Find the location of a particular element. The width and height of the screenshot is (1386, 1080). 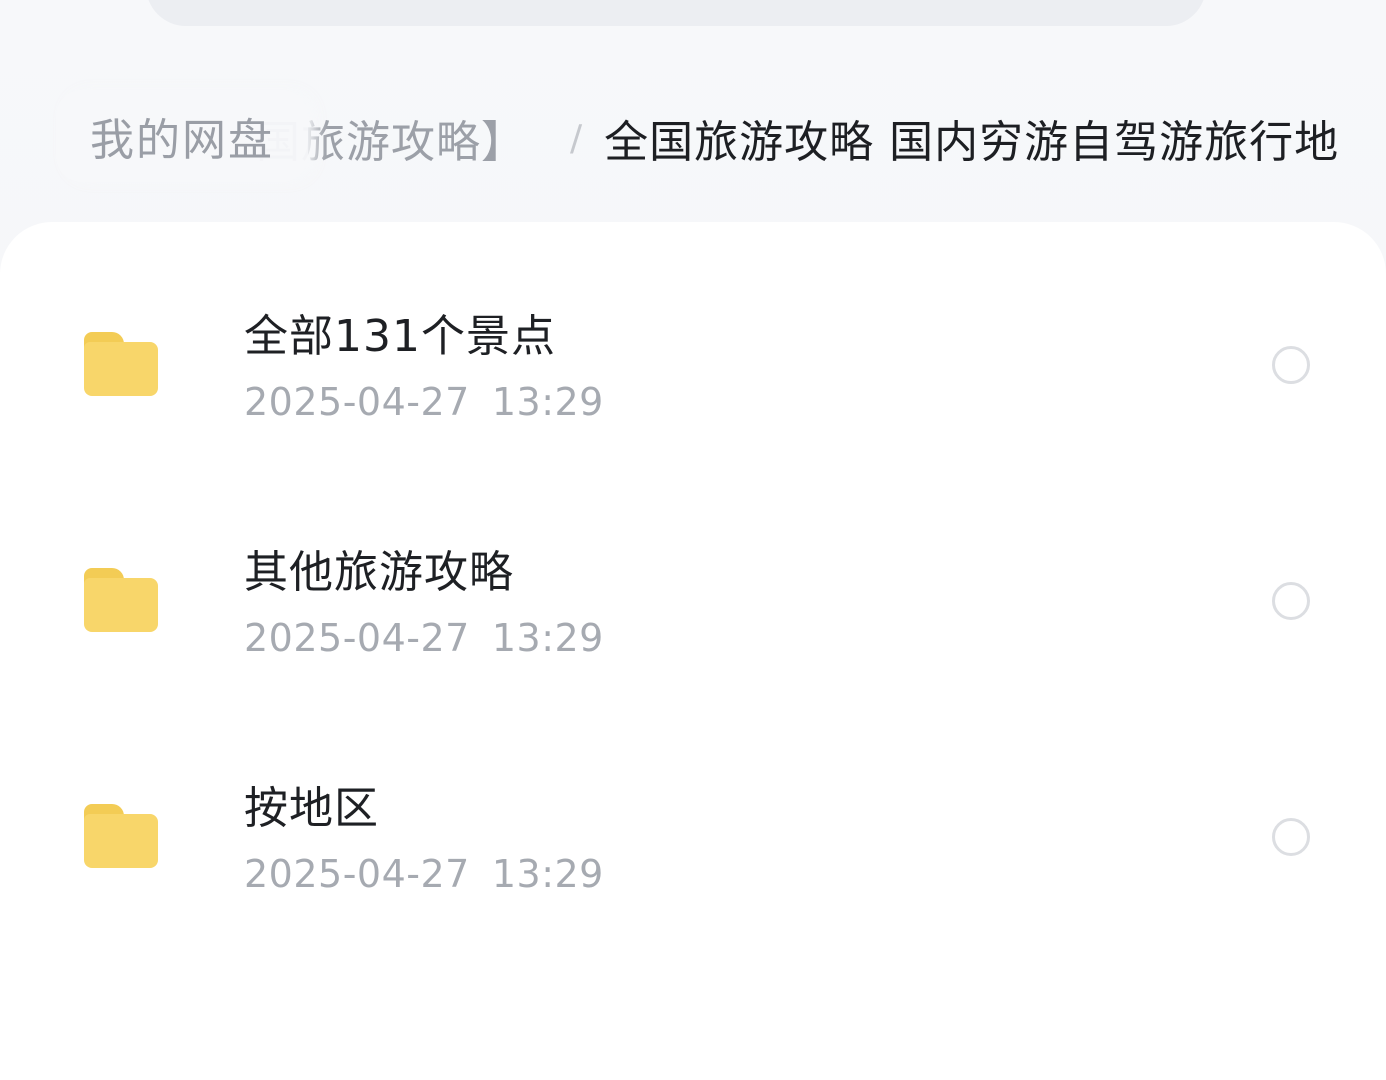

breadcrumb-item-current: 全国旅游攻略 国内穷游自驾游旅行地 is located at coordinates (972, 142).